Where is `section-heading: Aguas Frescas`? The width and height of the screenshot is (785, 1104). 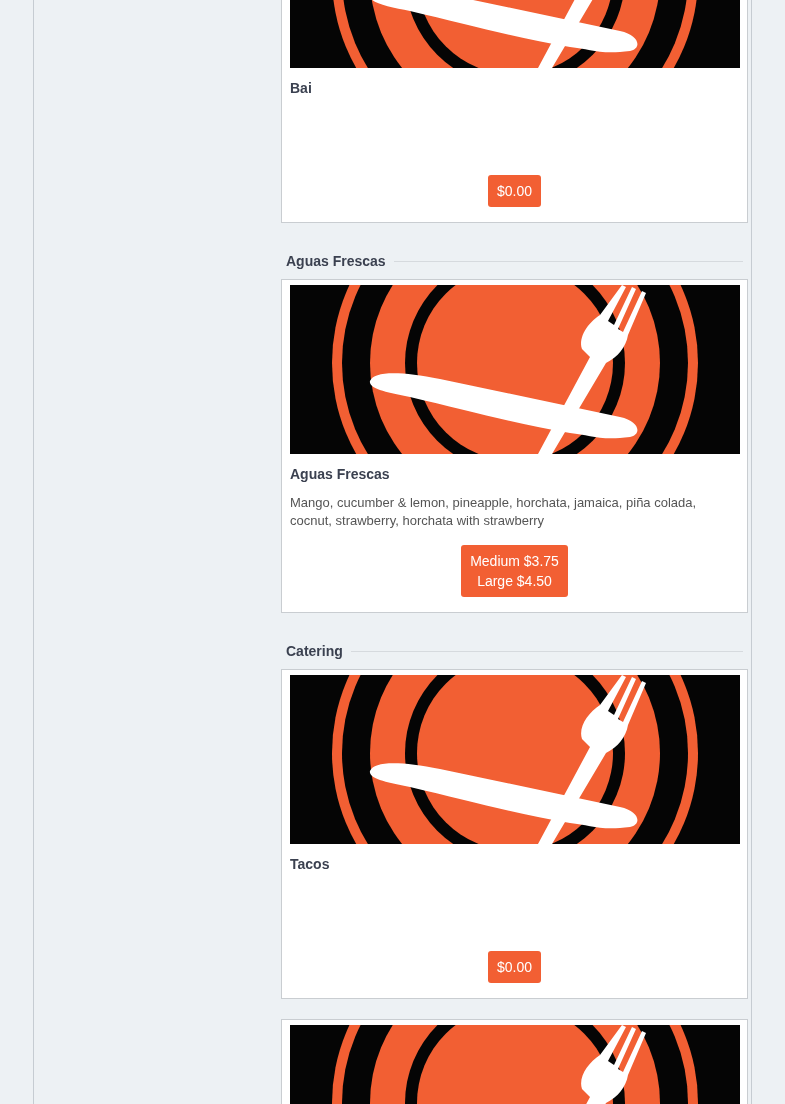 section-heading: Aguas Frescas is located at coordinates (336, 261).